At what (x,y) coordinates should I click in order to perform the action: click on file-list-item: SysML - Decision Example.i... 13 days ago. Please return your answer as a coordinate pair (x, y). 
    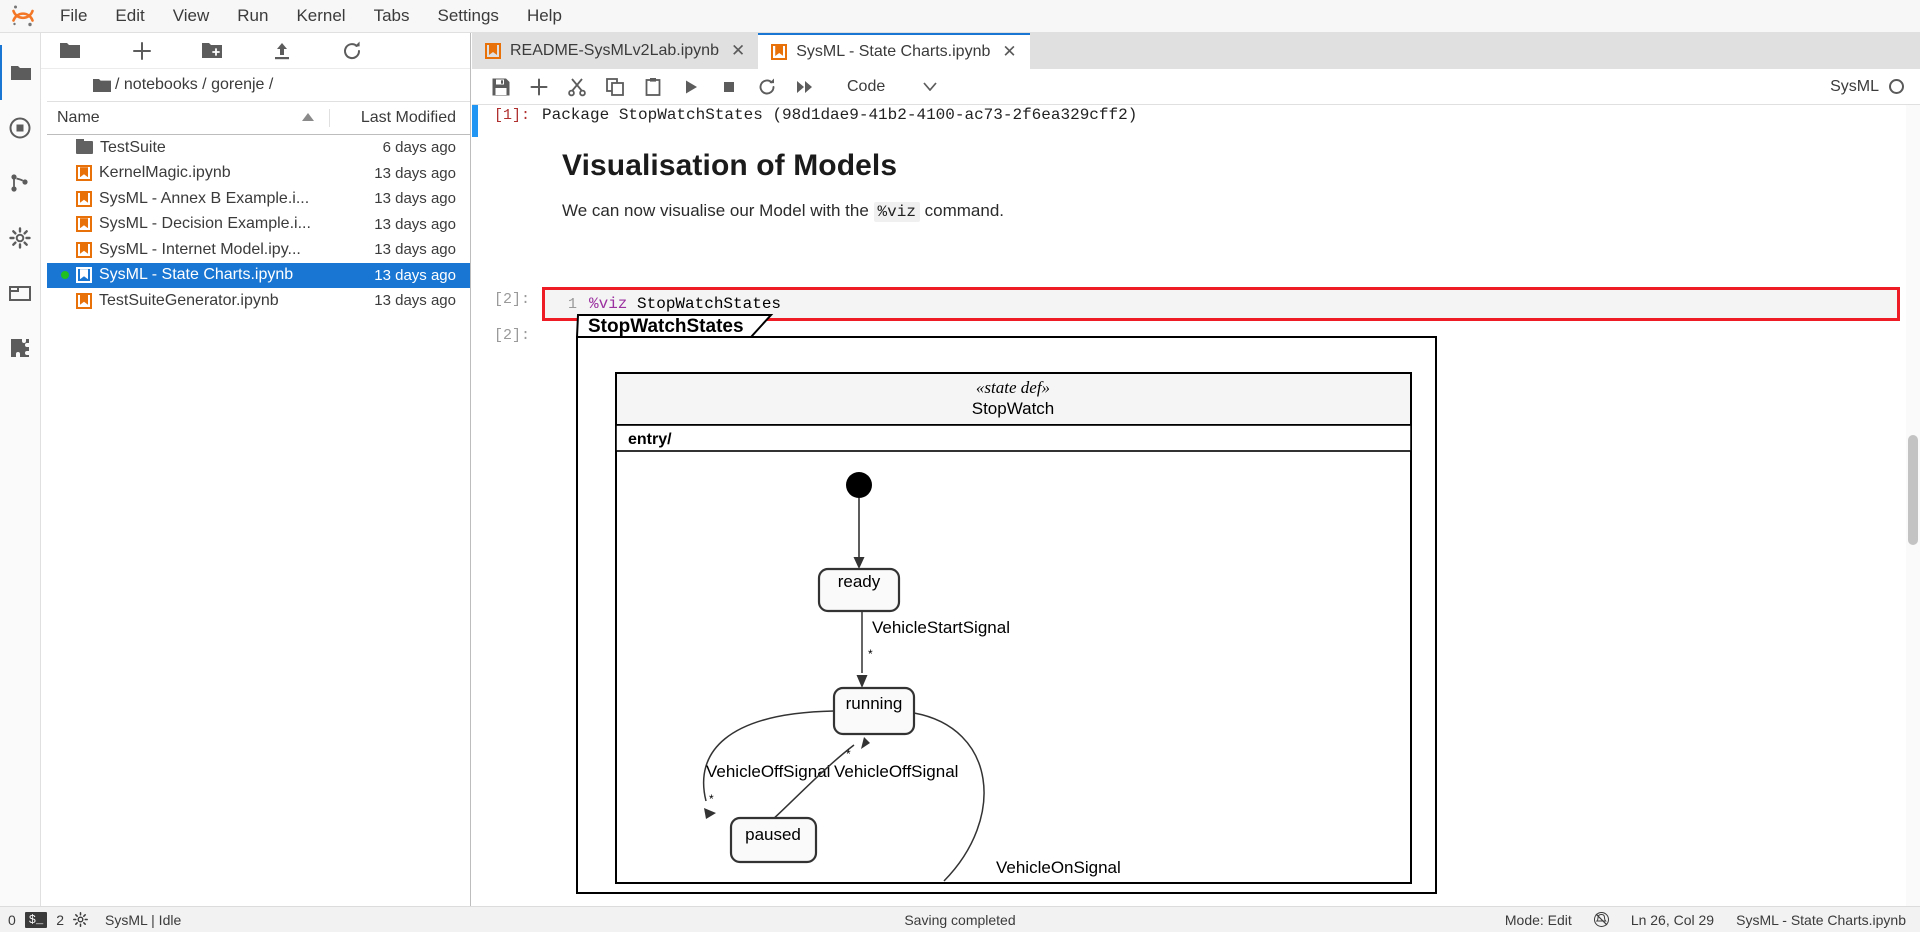
    Looking at the image, I should click on (258, 225).